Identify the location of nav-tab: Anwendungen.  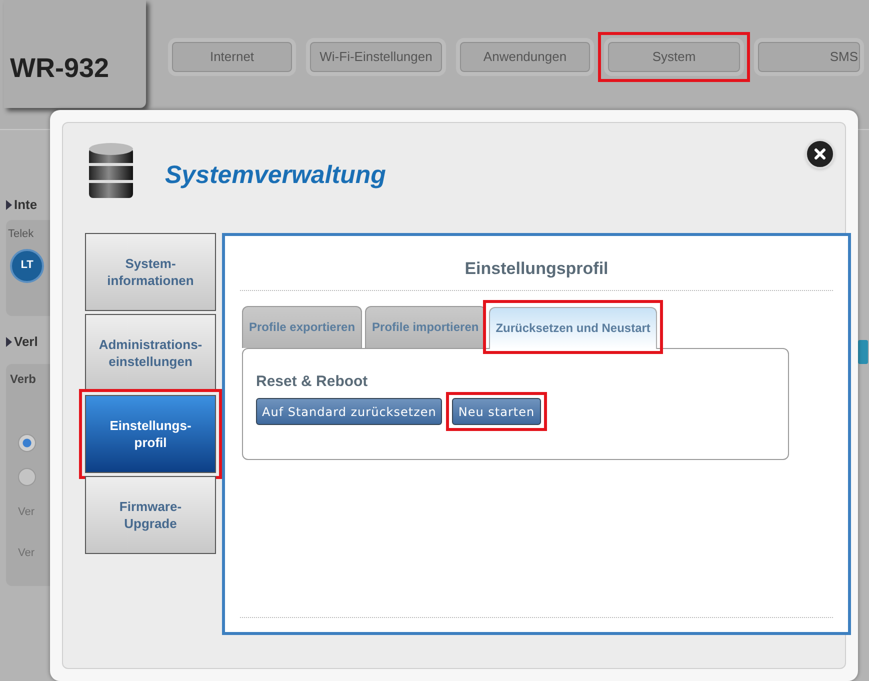
(525, 57).